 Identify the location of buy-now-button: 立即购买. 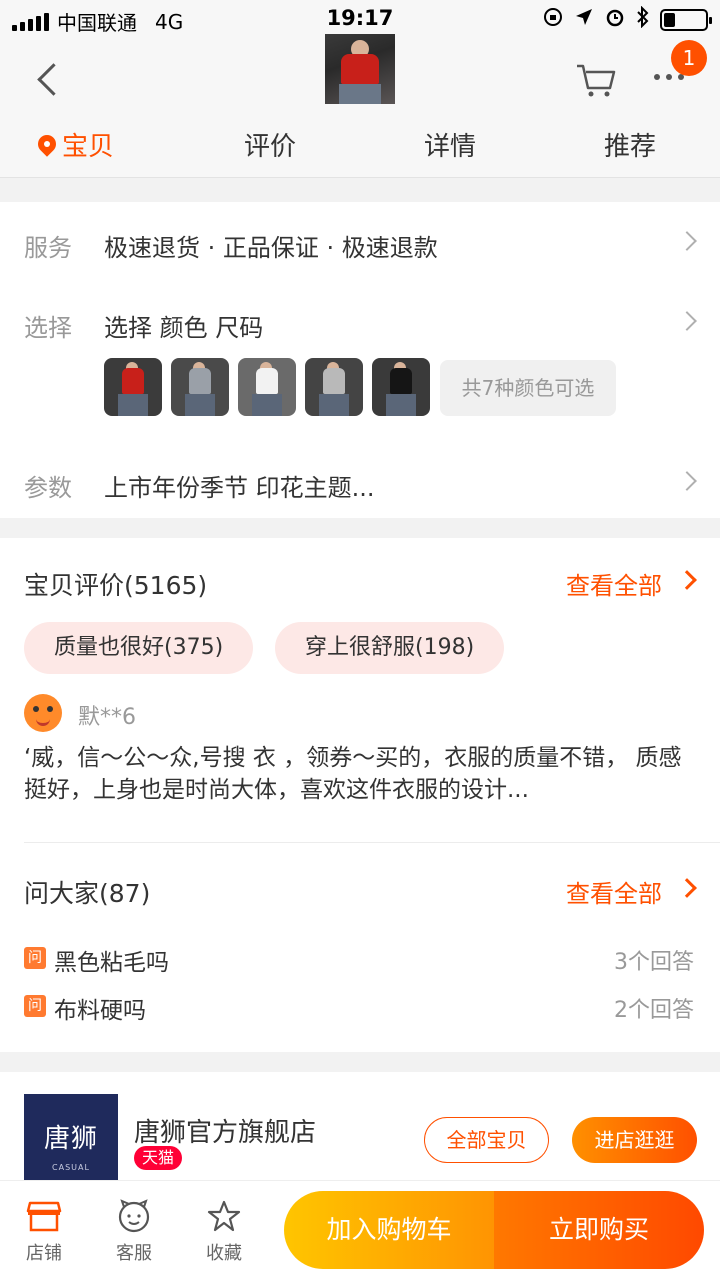
(599, 1230).